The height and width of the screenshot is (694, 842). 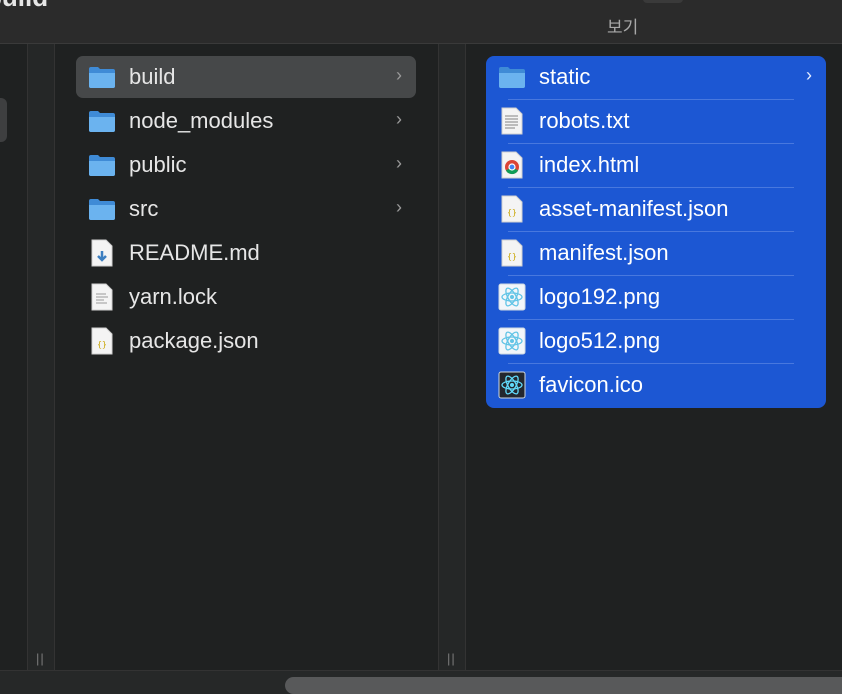 I want to click on list-item-readme: README.md, so click(x=246, y=253).